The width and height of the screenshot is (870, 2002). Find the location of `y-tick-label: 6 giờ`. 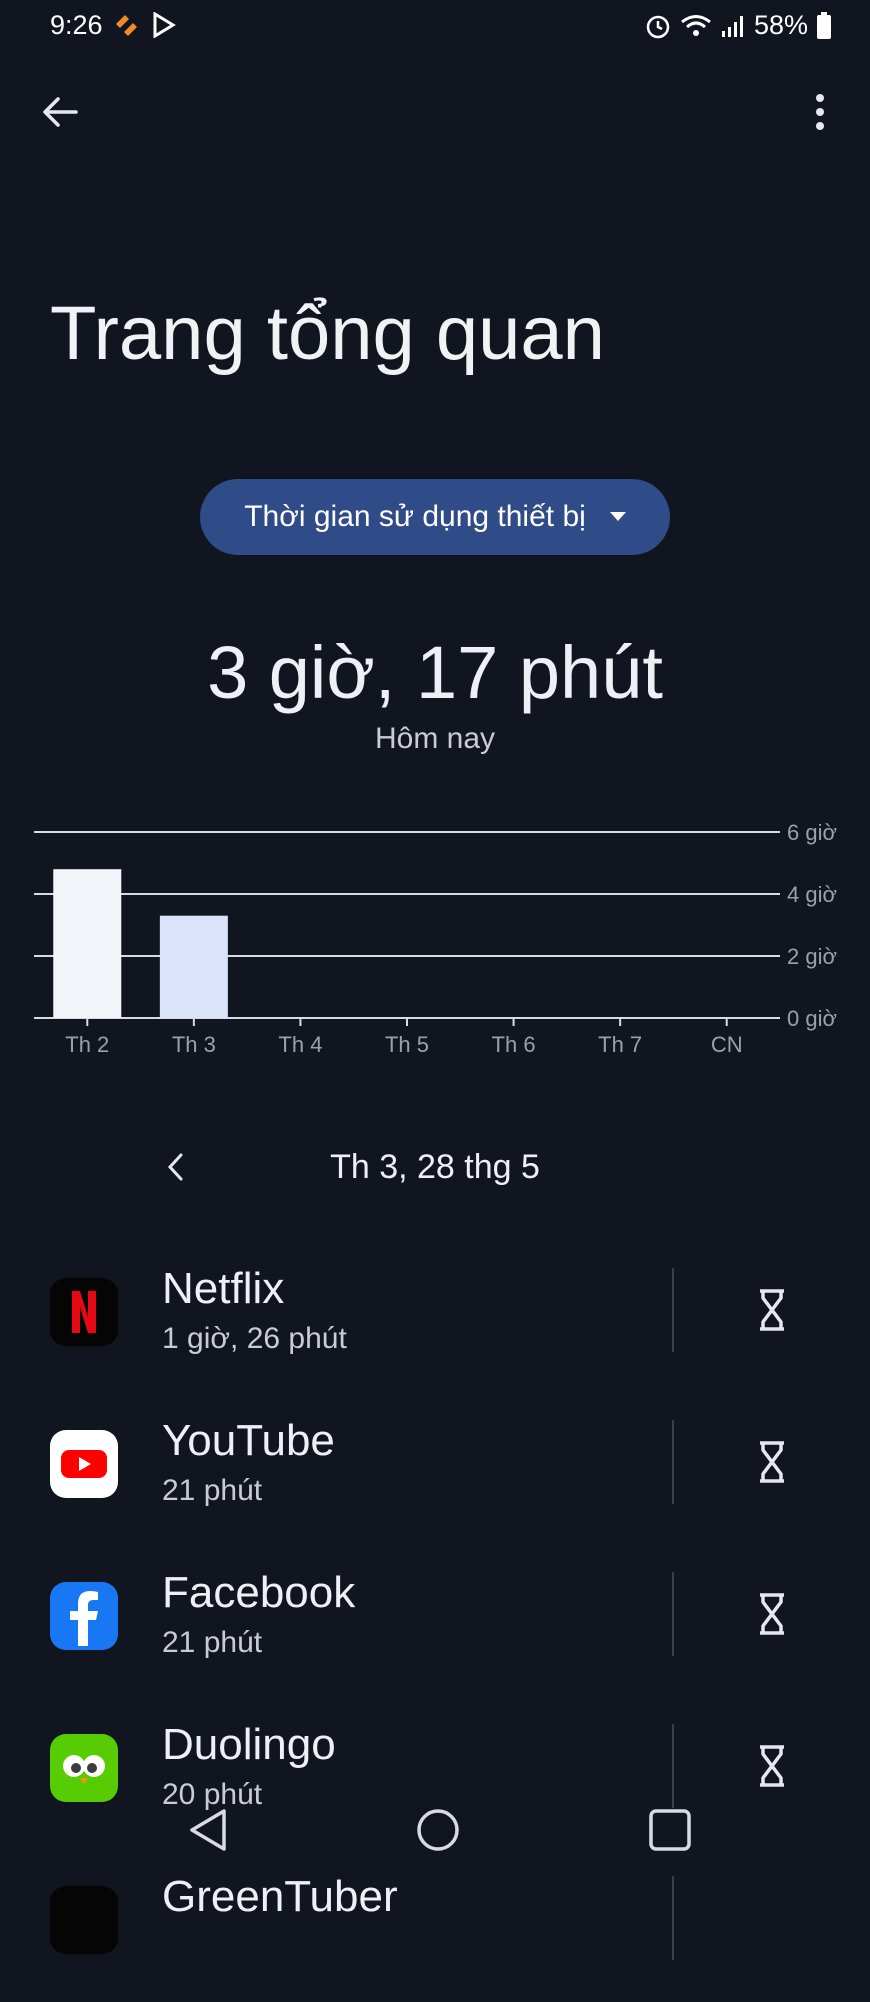

y-tick-label: 6 giờ is located at coordinates (812, 832).